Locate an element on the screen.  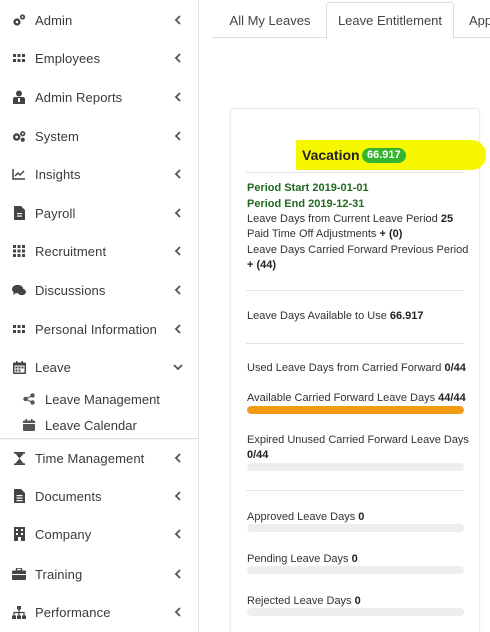
sidebar-item-company: Company is located at coordinates (99, 534).